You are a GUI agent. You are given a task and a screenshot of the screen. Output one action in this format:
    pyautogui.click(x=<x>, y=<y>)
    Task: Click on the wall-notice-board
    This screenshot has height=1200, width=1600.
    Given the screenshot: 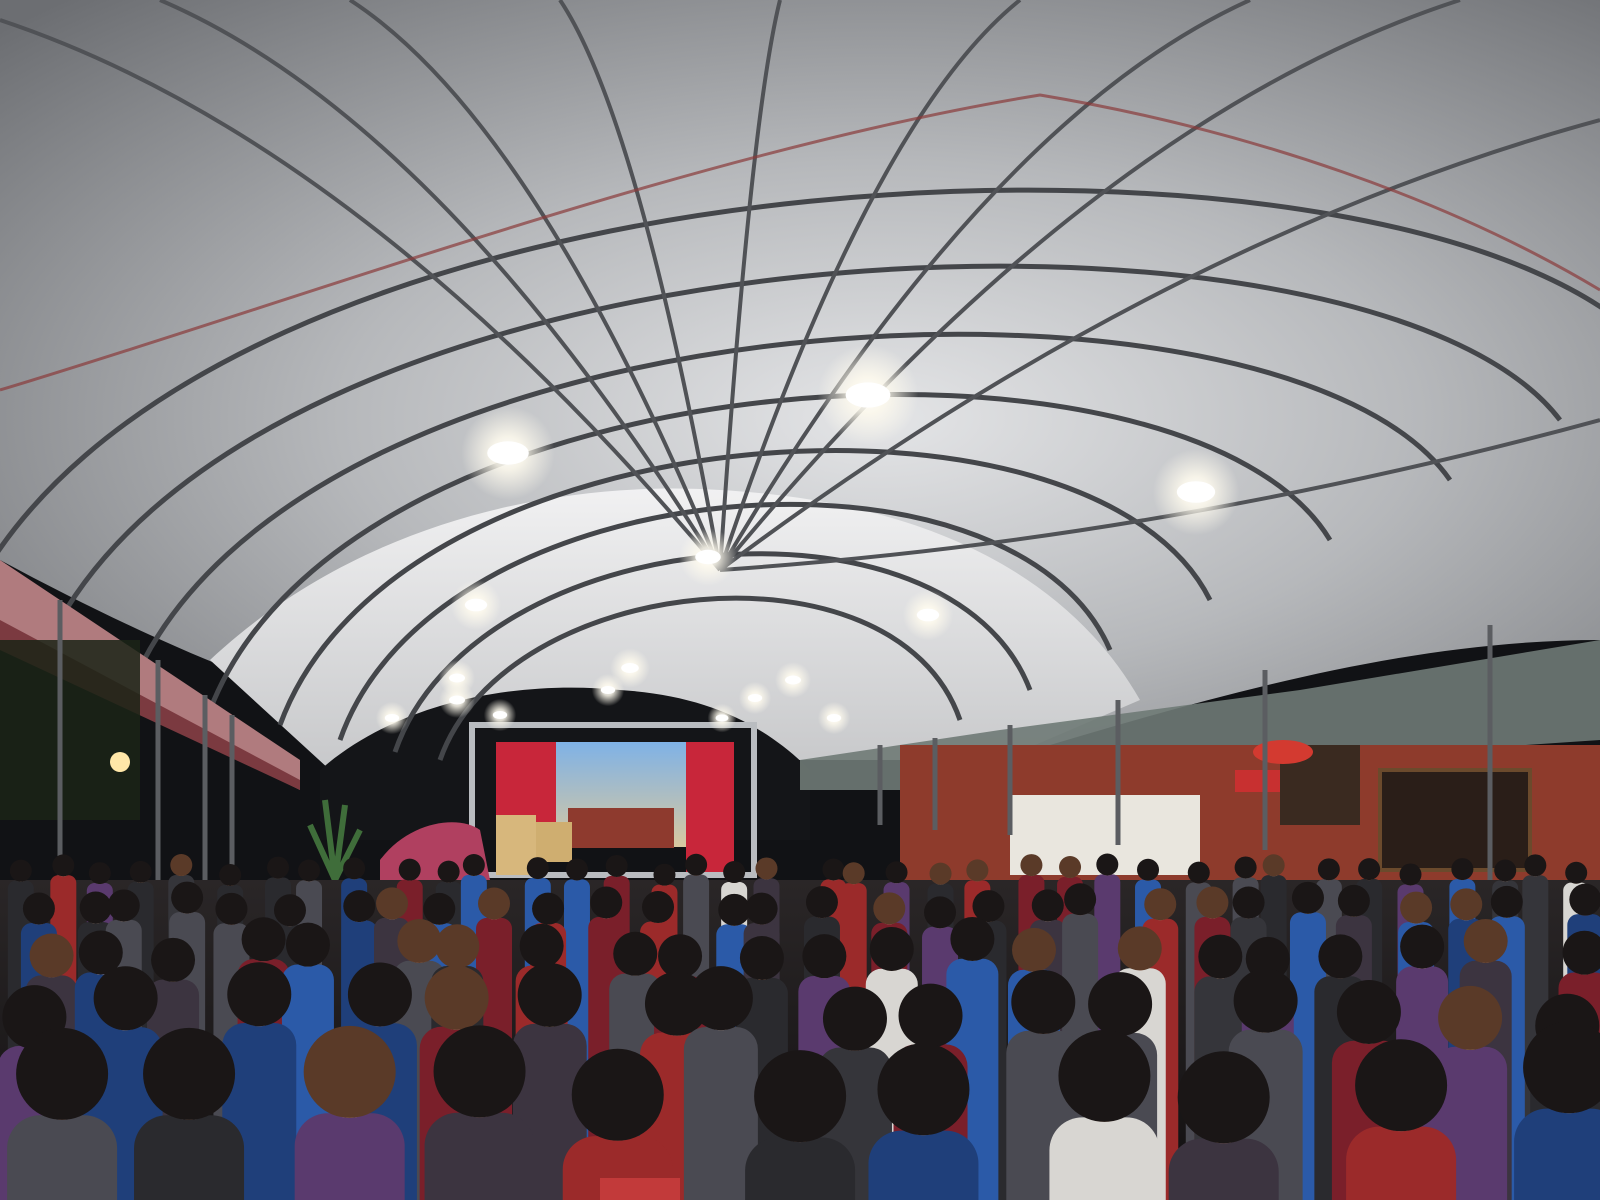 What is the action you would take?
    pyautogui.click(x=1455, y=820)
    